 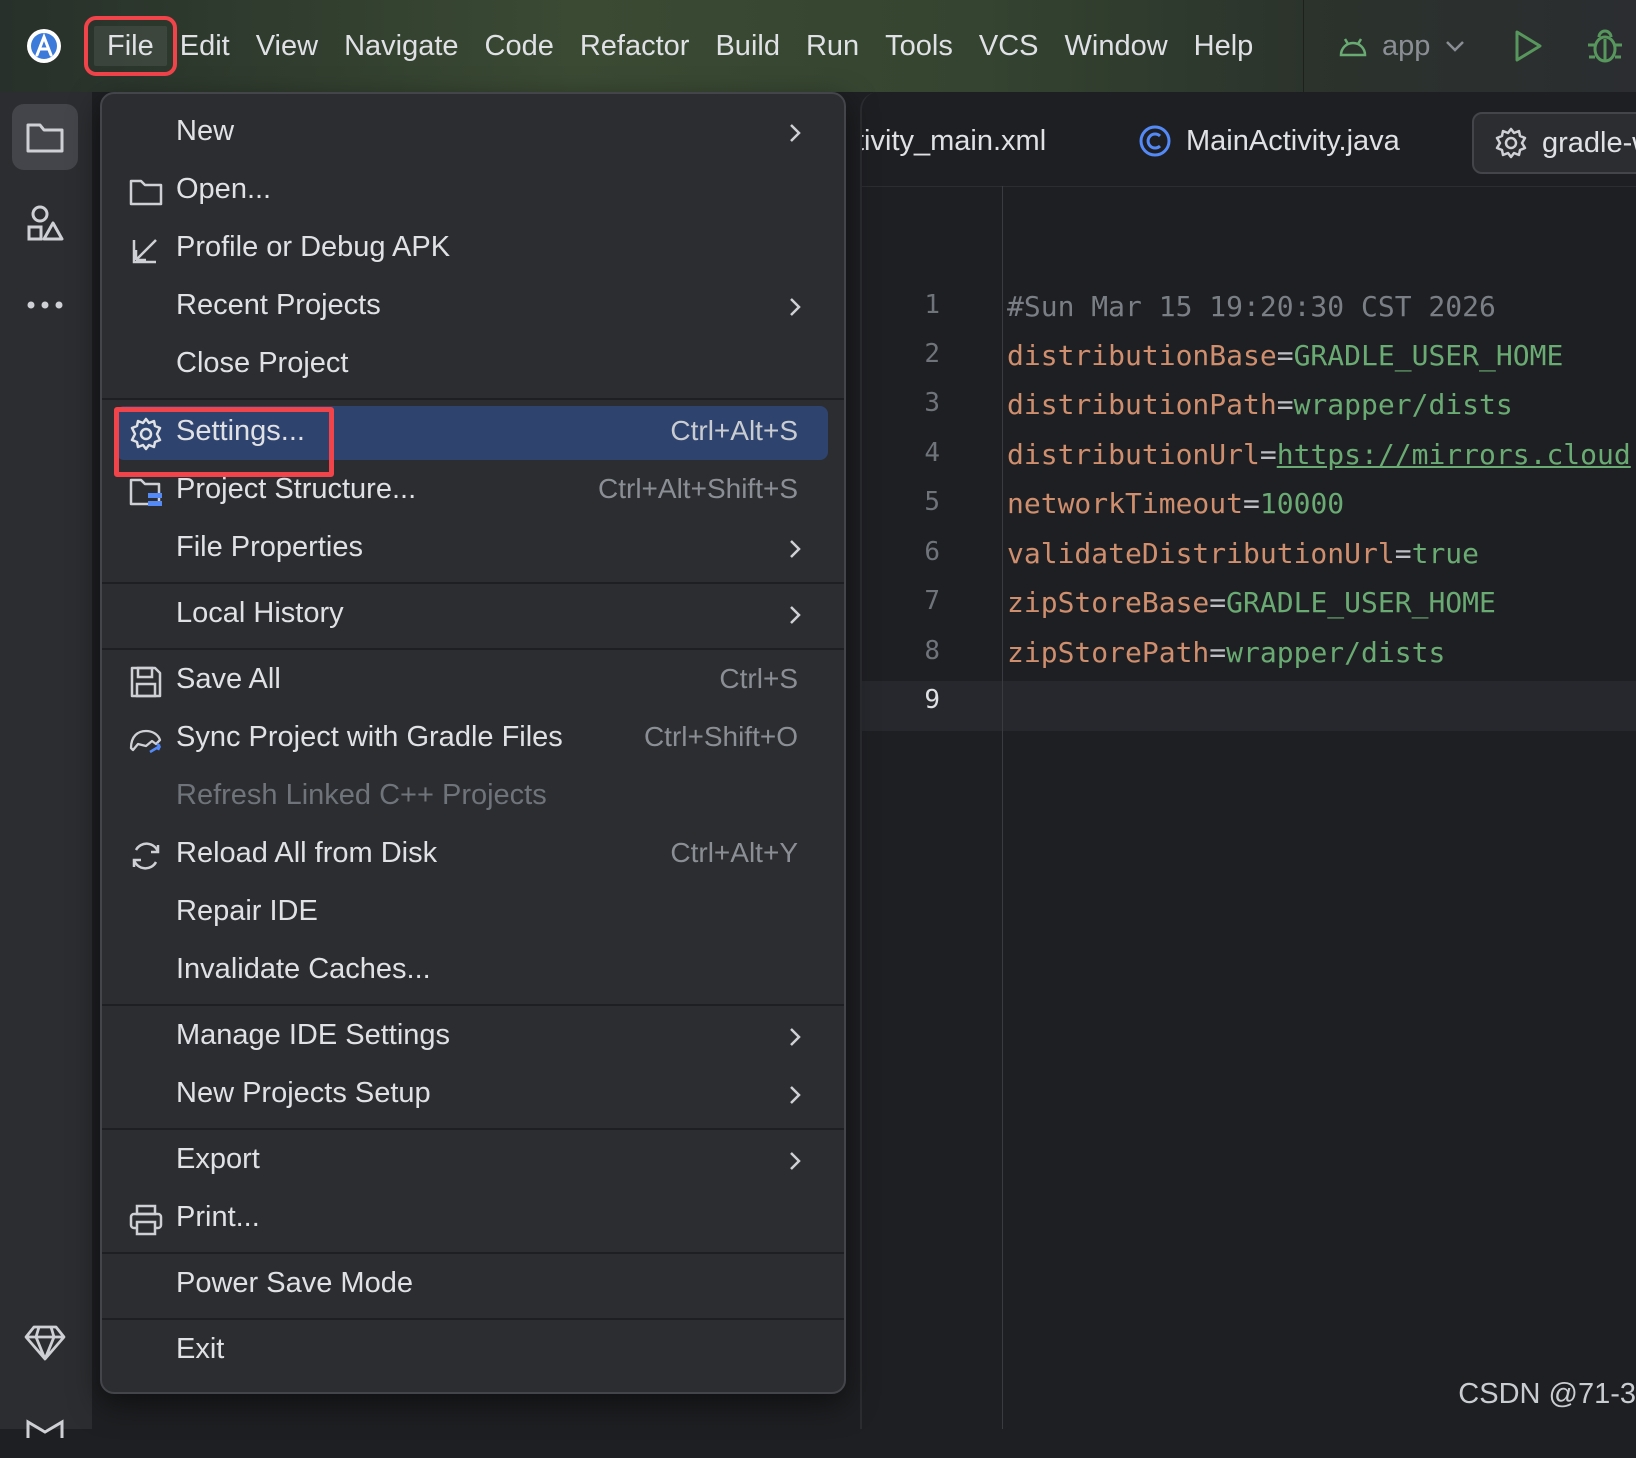 What do you see at coordinates (472, 1285) in the screenshot?
I see `menu-item-power-save-mode: Power Save Mode` at bounding box center [472, 1285].